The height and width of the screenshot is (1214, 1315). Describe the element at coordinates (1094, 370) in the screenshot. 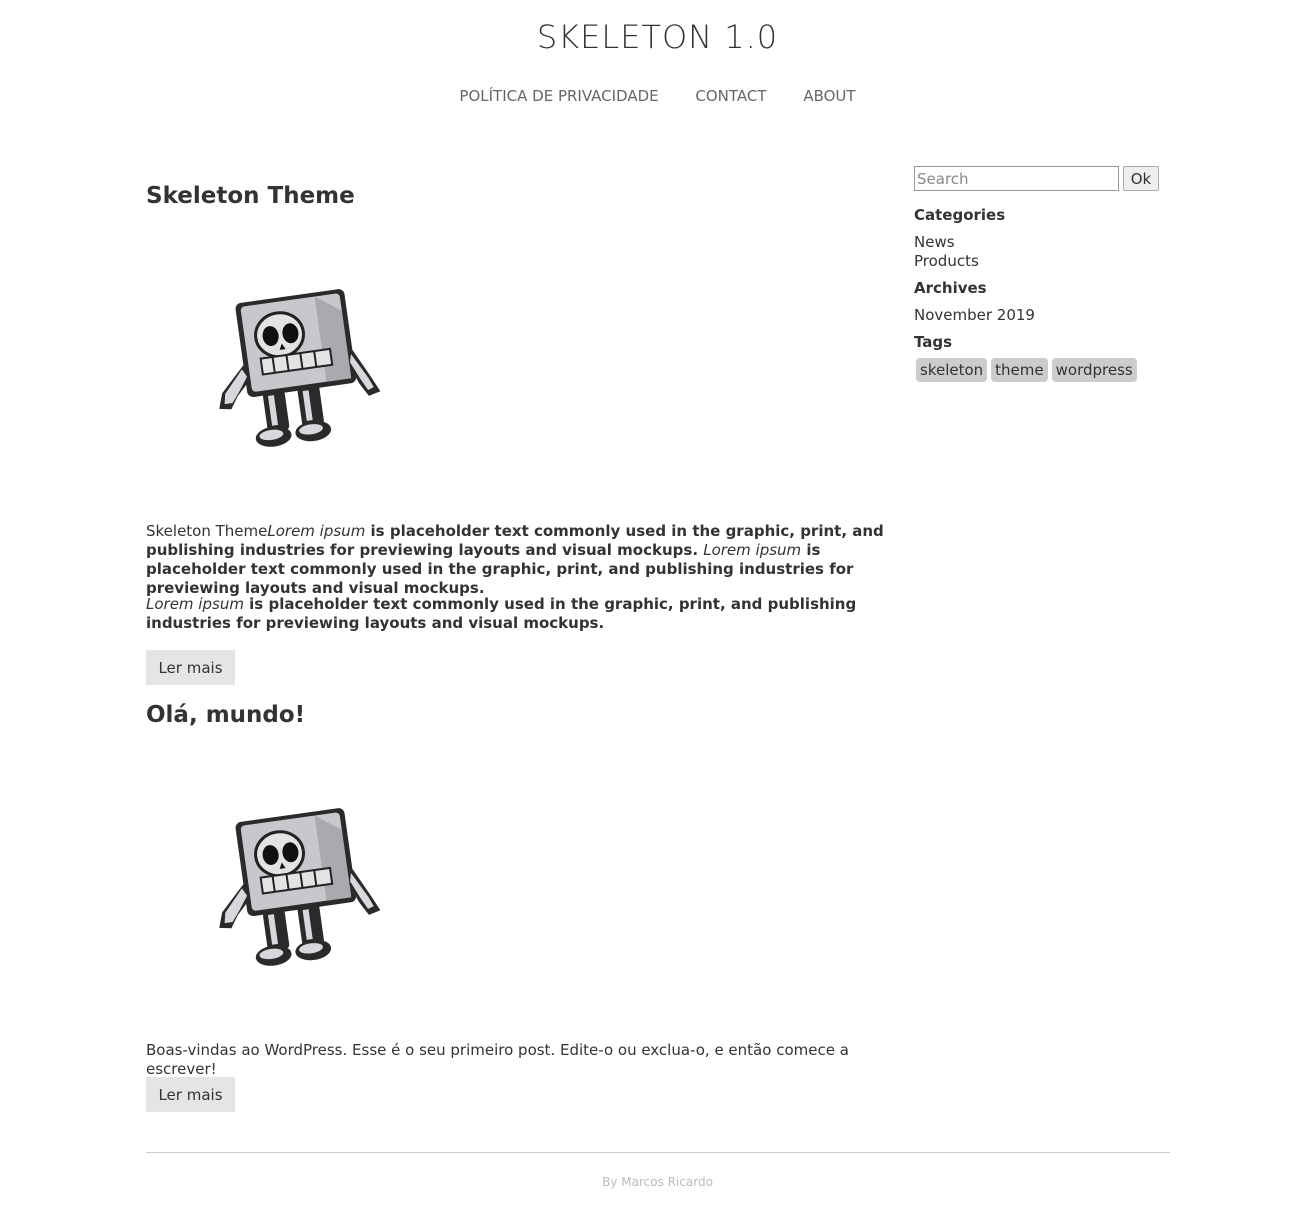

I see `tag-wordpress: wordpress` at that location.